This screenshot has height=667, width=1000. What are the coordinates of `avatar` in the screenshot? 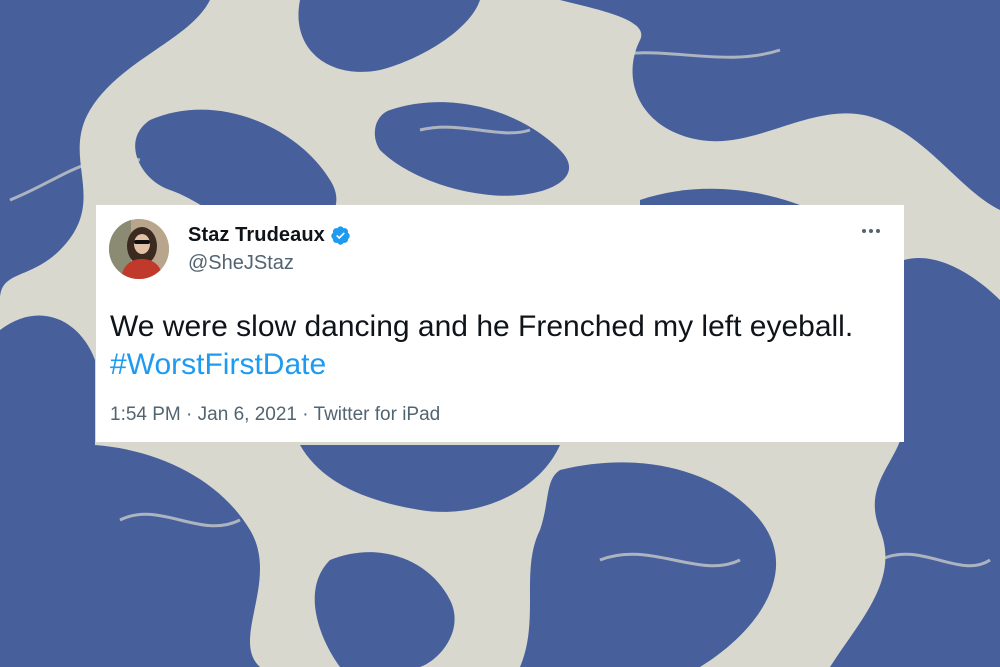 It's located at (139, 249).